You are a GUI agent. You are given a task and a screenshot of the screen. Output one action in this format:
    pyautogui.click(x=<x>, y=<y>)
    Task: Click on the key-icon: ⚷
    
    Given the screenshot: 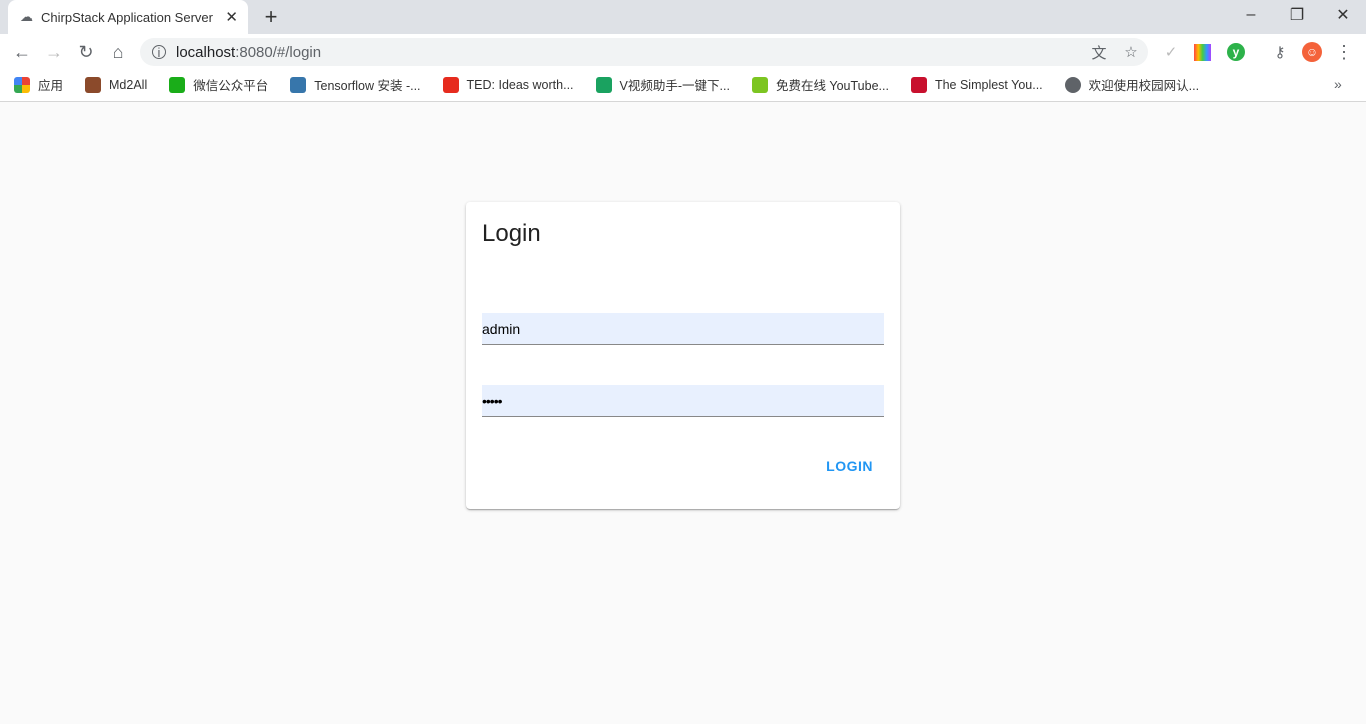 What is the action you would take?
    pyautogui.click(x=1280, y=52)
    